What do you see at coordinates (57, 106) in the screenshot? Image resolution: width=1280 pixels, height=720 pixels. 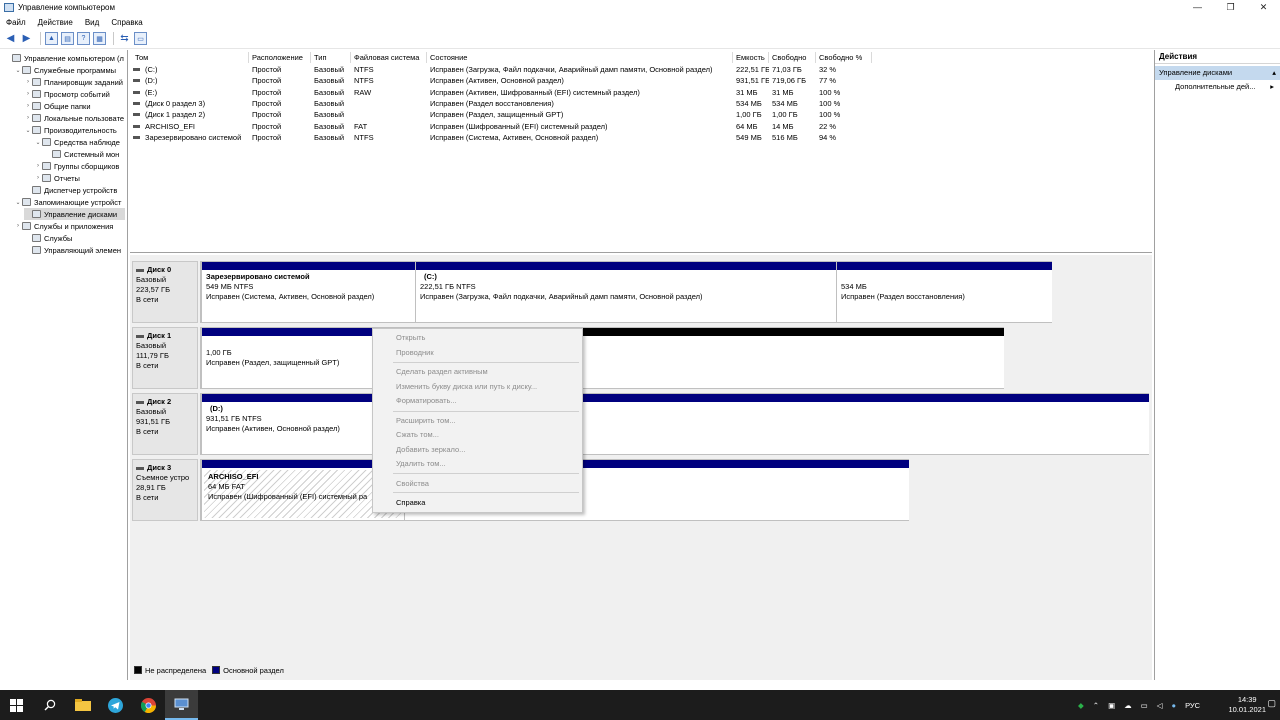 I see `tree-item: › Общие папки` at bounding box center [57, 106].